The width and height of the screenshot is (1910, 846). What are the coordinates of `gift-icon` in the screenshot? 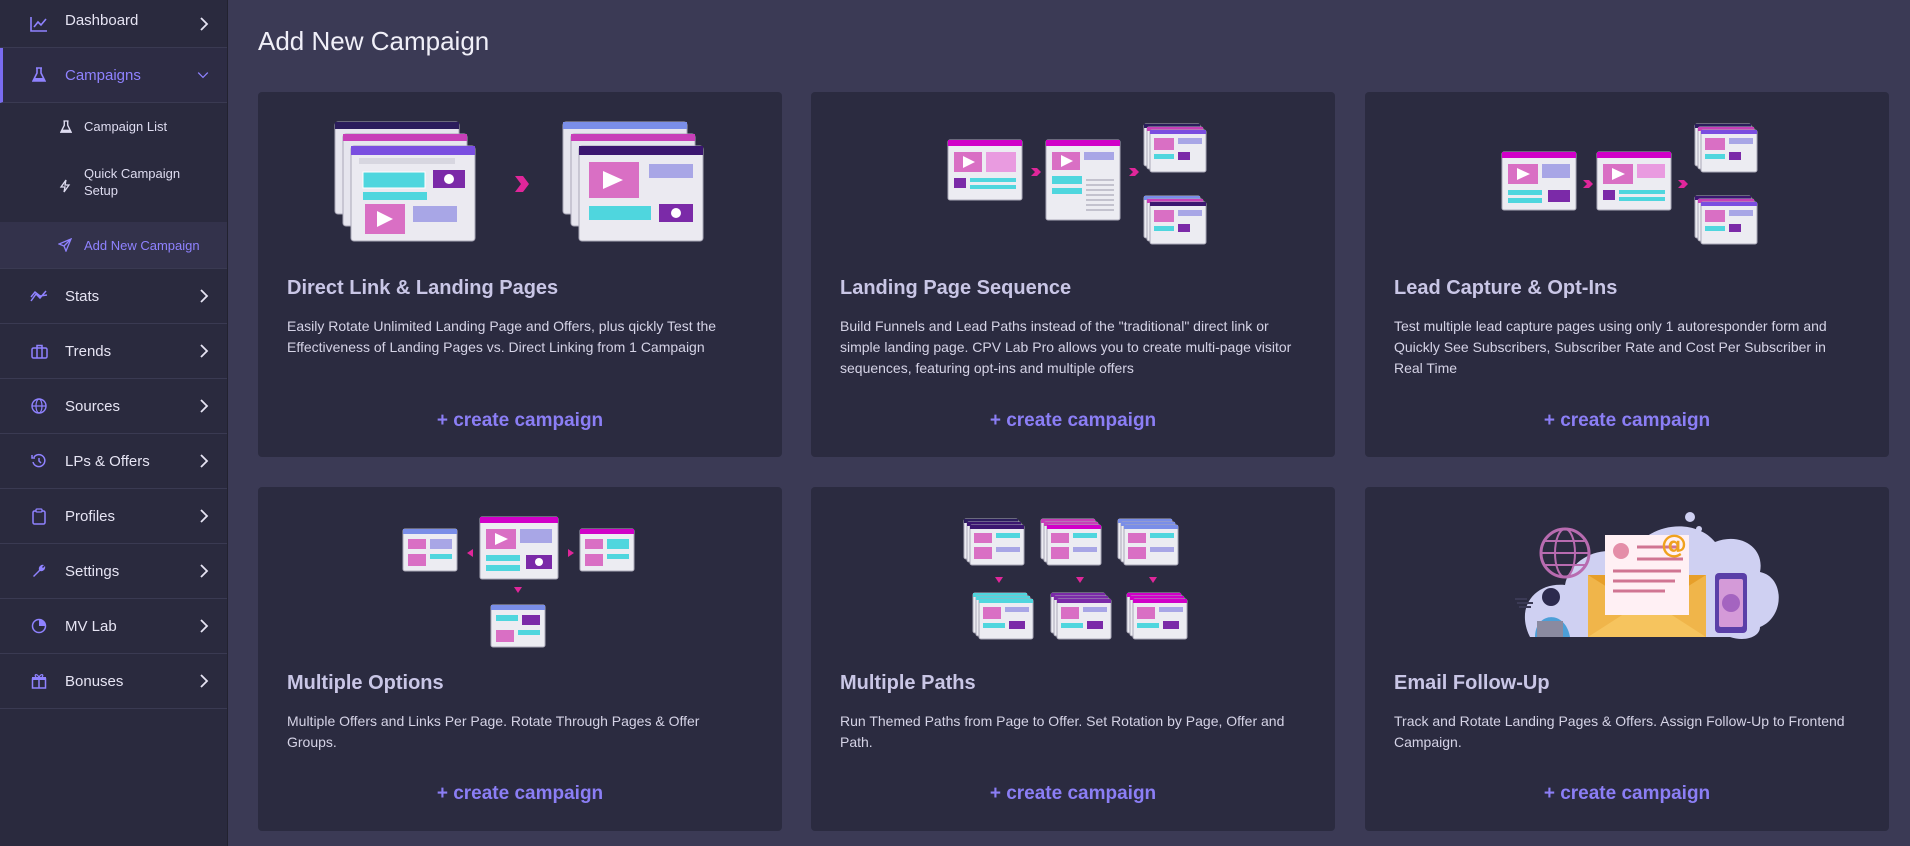 It's located at (39, 681).